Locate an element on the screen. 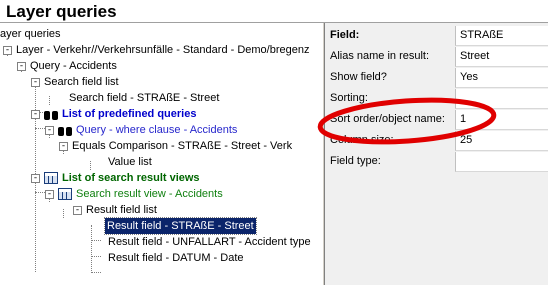 This screenshot has height=285, width=548. property-row-show-field: Show field? Yes is located at coordinates (436, 78).